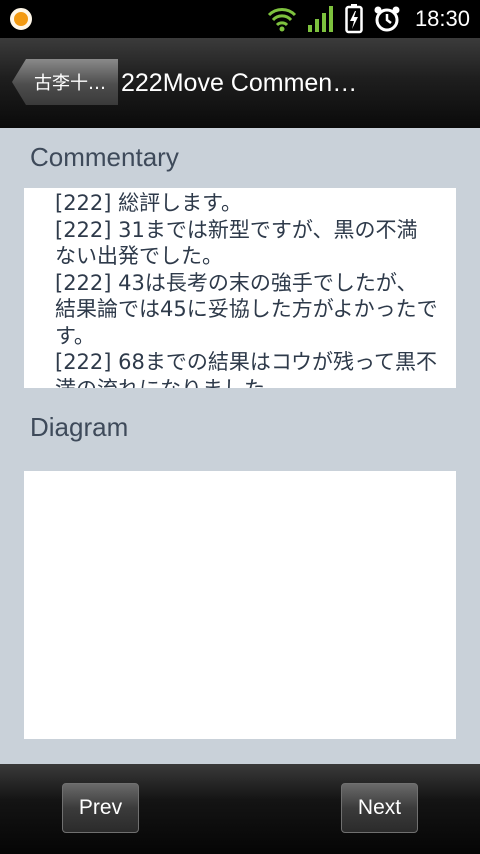 This screenshot has height=854, width=480. Describe the element at coordinates (320, 19) in the screenshot. I see `signal-icon` at that location.